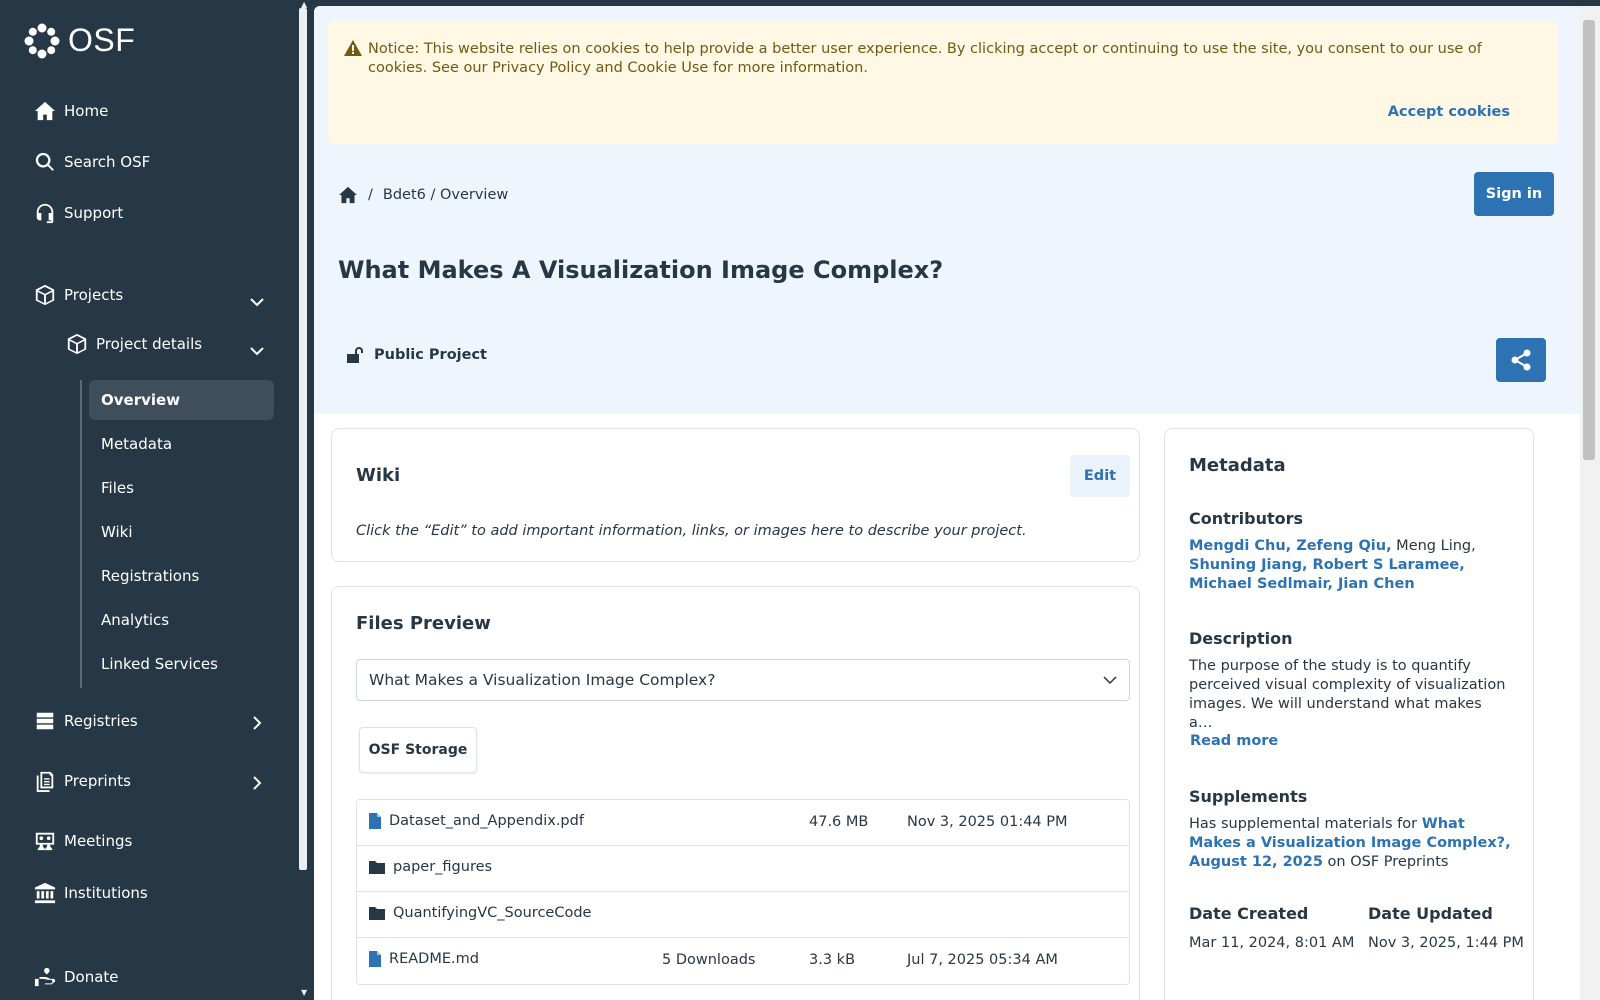 This screenshot has height=1000, width=1600. I want to click on accept-cookies-button: Accept cookies, so click(1449, 112).